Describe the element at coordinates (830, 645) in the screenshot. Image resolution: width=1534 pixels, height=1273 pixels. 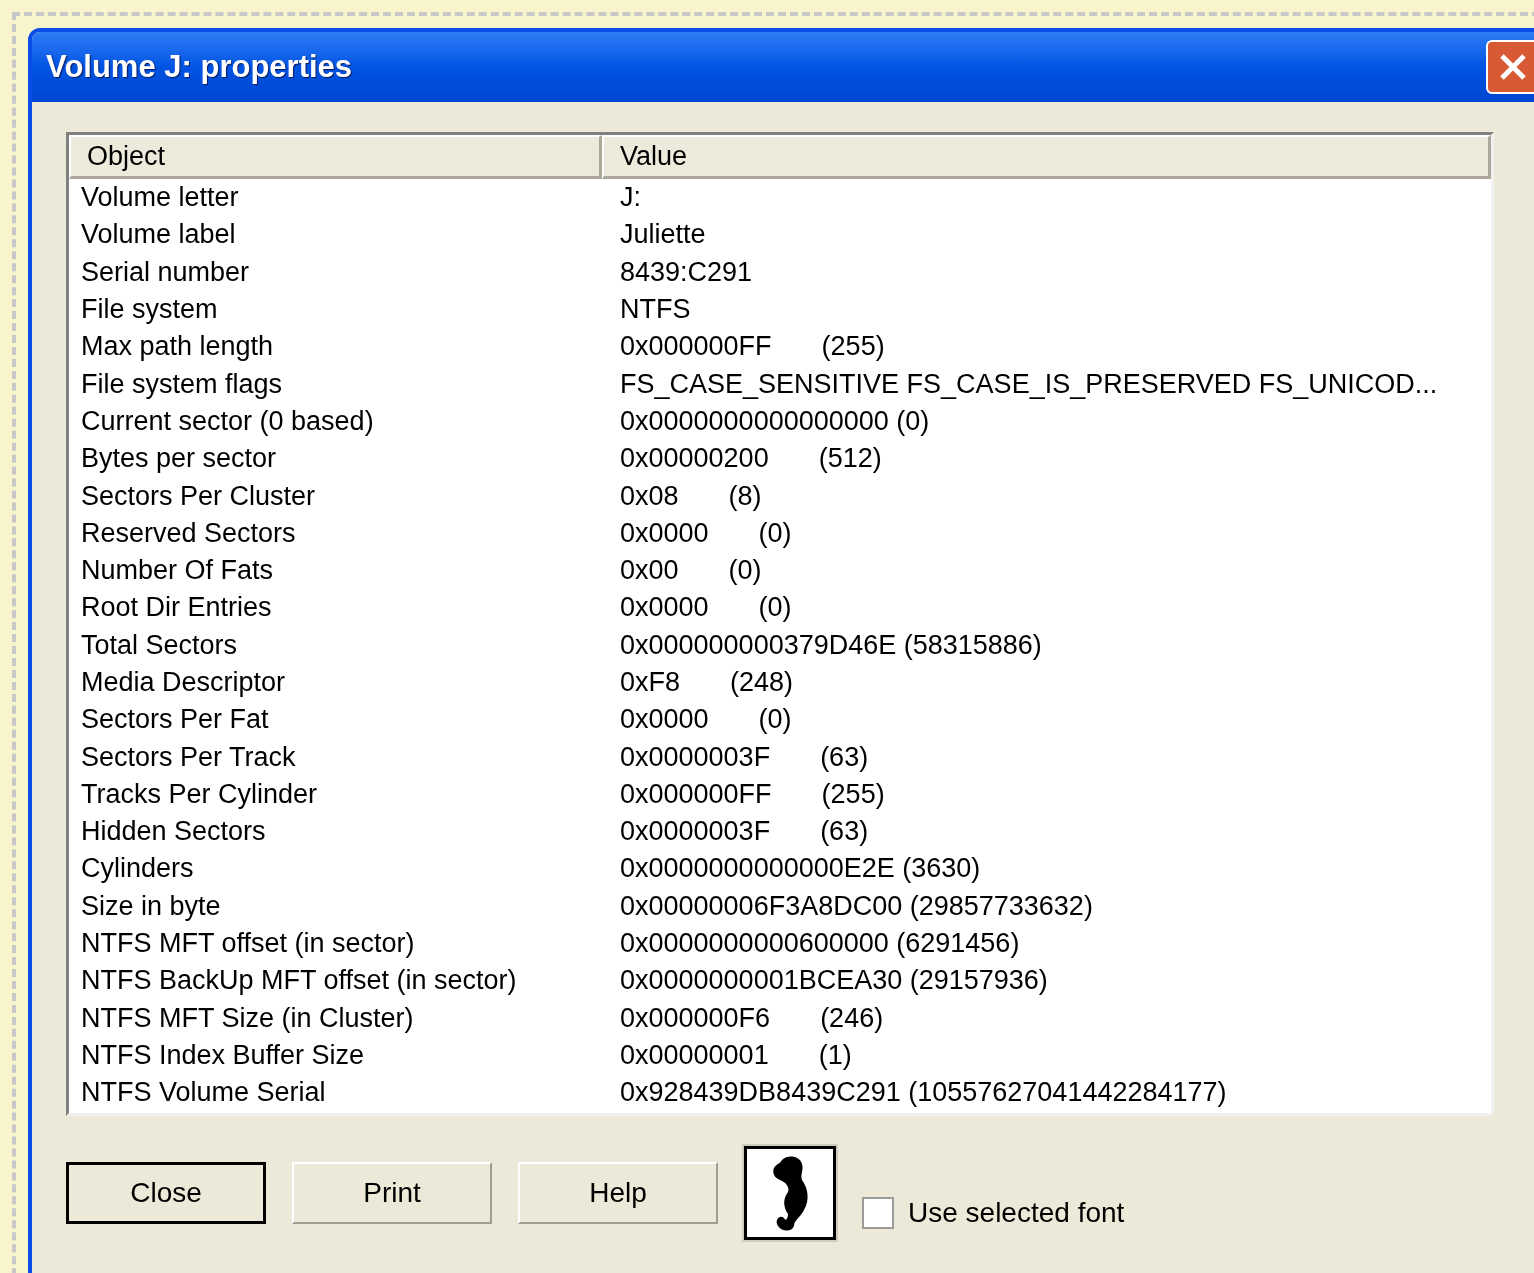
I see `table-cell-text: 0x000000000379D46E (58315886)` at that location.